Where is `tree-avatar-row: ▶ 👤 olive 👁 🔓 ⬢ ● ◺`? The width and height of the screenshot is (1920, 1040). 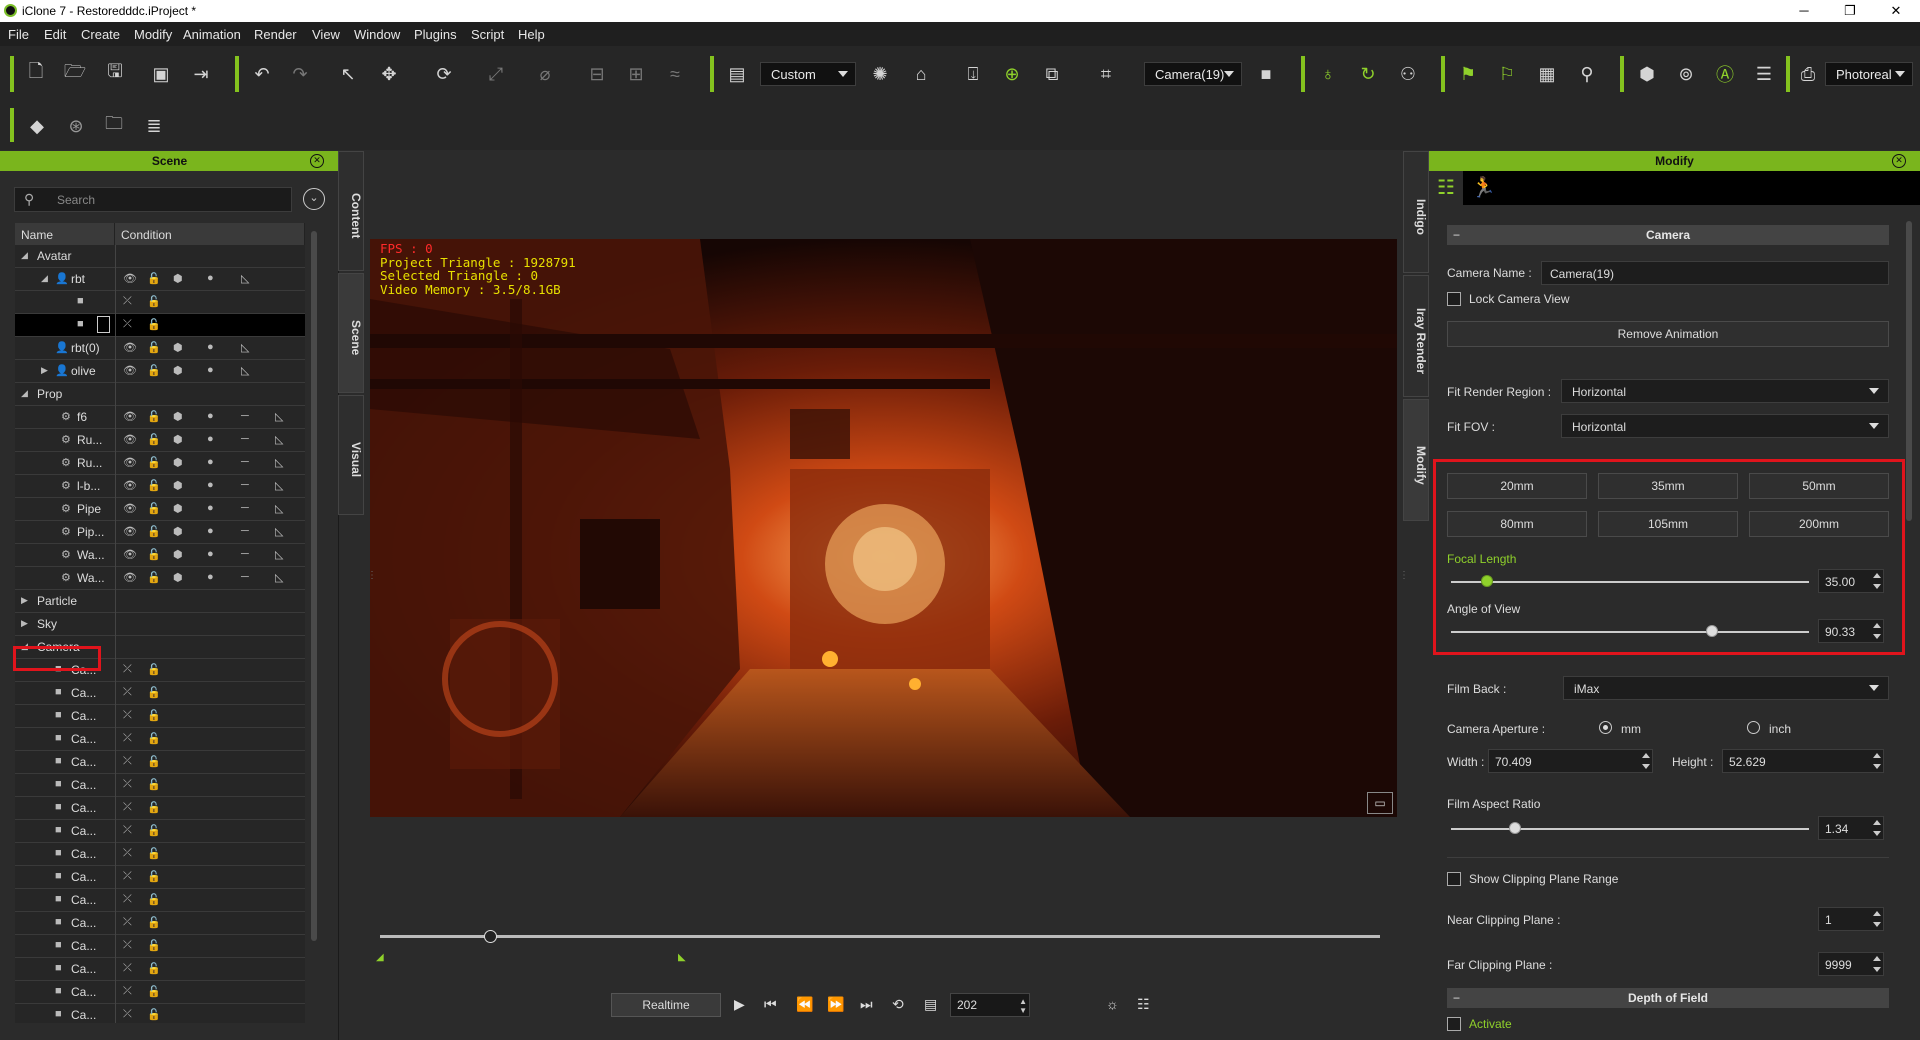
tree-avatar-row: ▶ 👤 olive 👁 🔓 ⬢ ● ◺ is located at coordinates (160, 371).